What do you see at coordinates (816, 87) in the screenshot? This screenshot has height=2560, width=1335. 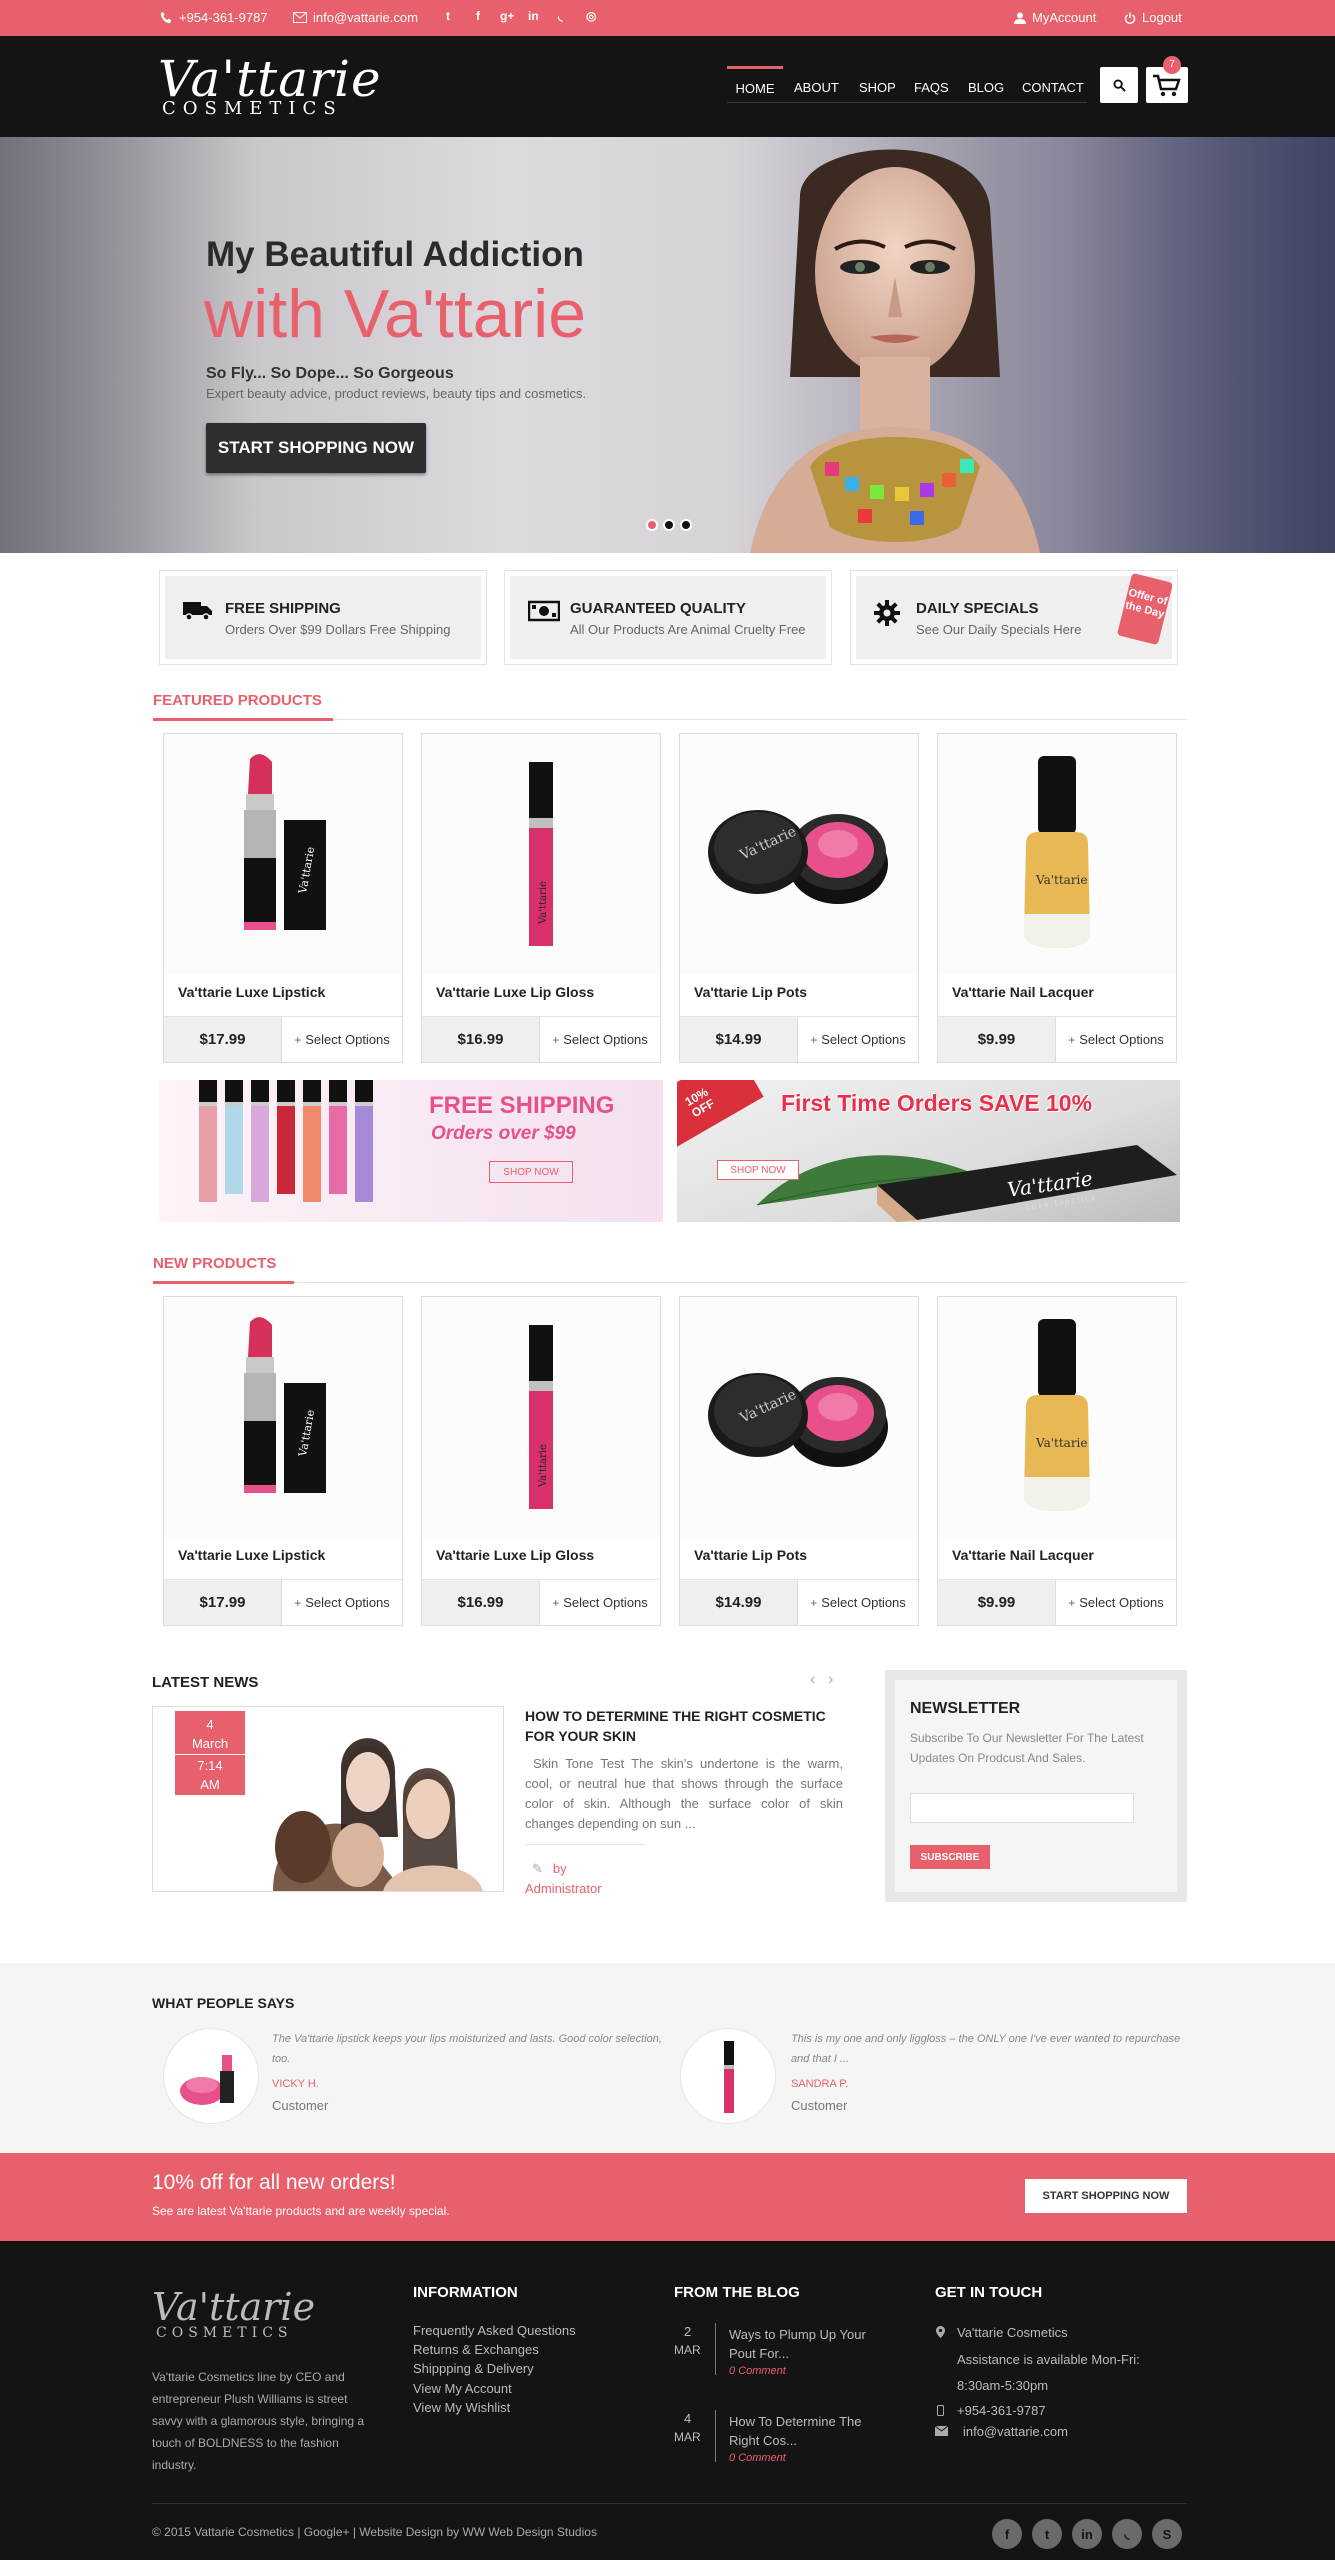 I see `nav-about: ABOUT` at bounding box center [816, 87].